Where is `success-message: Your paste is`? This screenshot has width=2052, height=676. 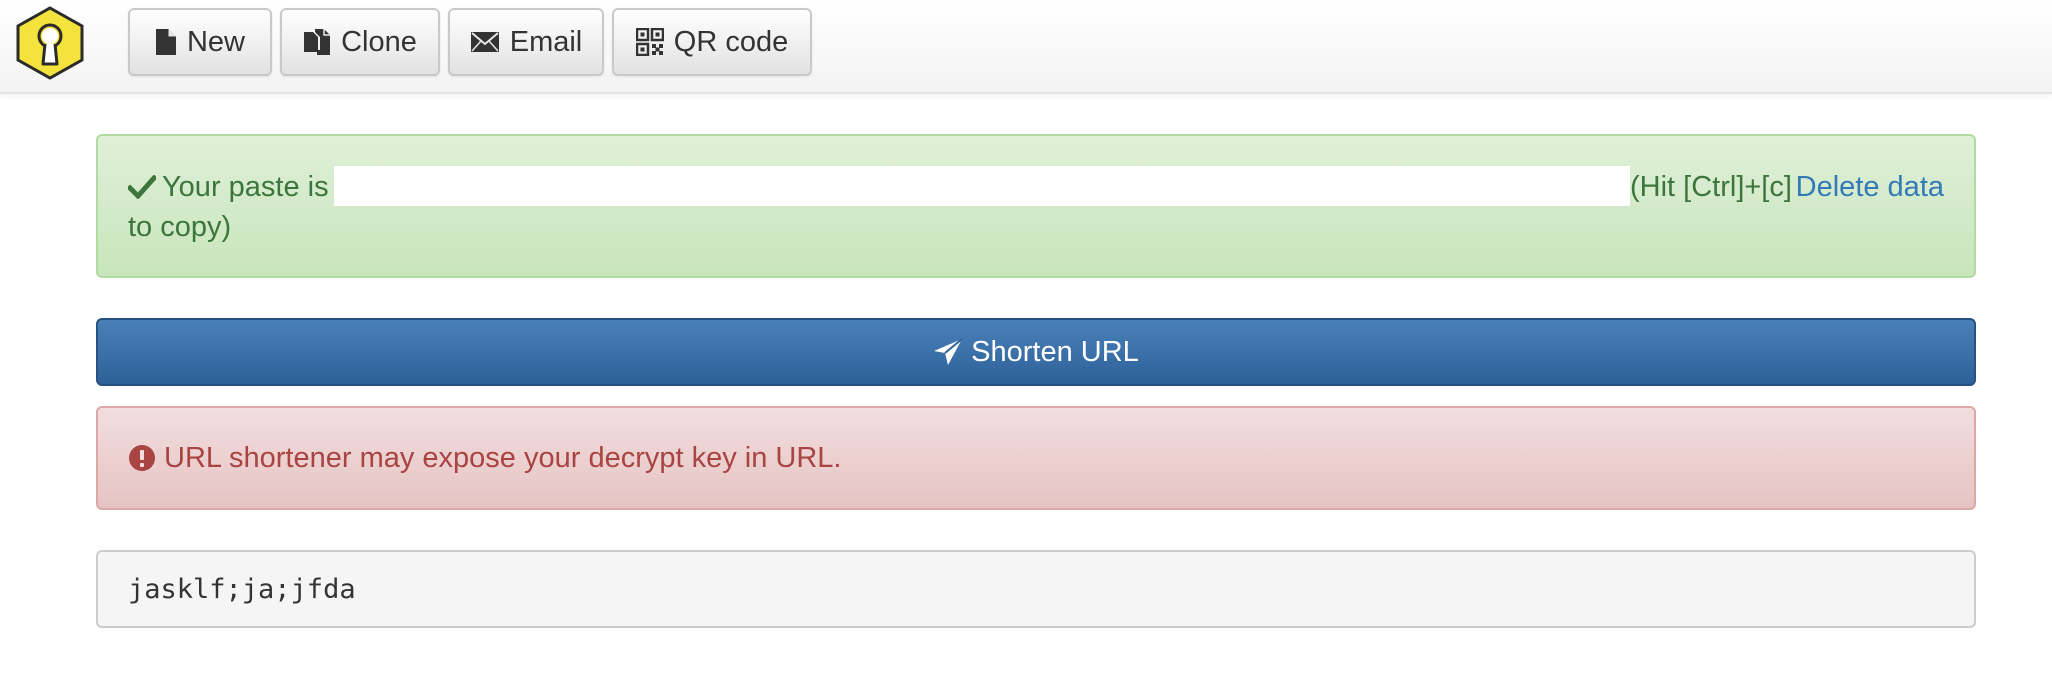
success-message: Your paste is is located at coordinates (228, 187).